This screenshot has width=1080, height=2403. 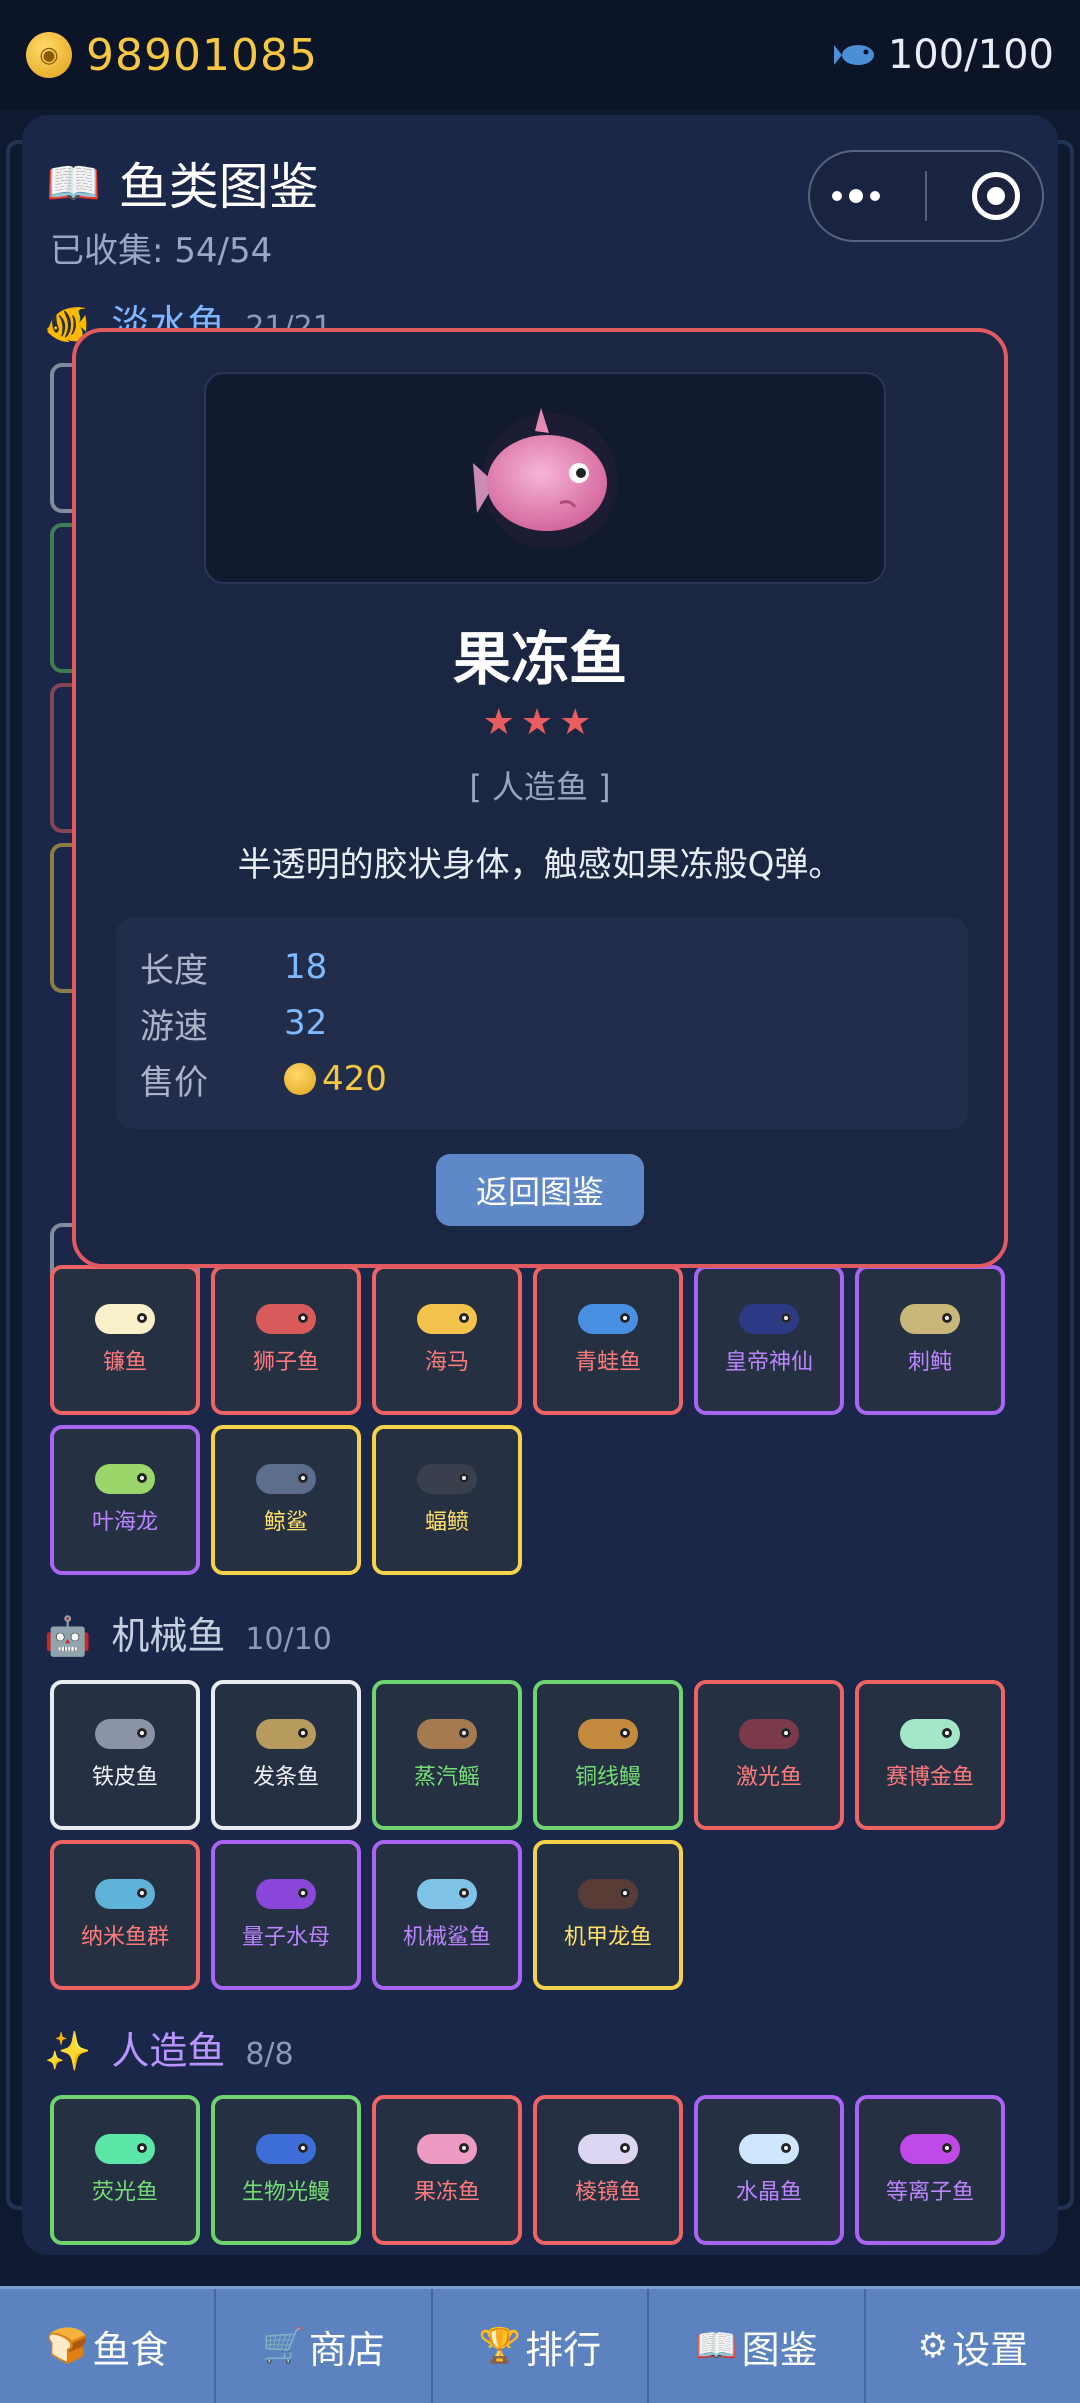 I want to click on fish-card: 叶海龙, so click(x=125, y=1500).